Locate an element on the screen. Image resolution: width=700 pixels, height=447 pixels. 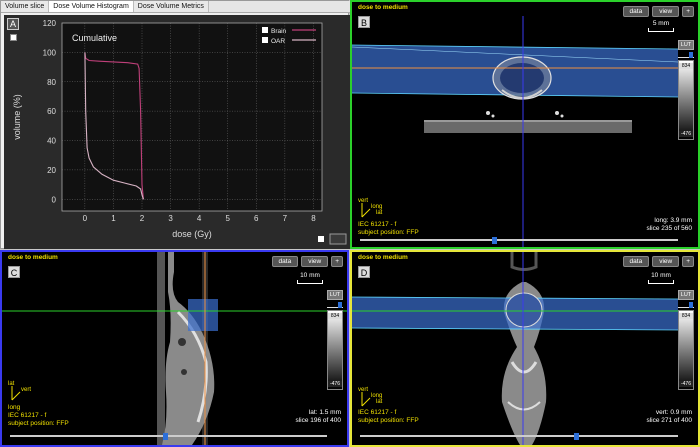
iec-label: IEC 61217 - f is located at coordinates (27, 415).